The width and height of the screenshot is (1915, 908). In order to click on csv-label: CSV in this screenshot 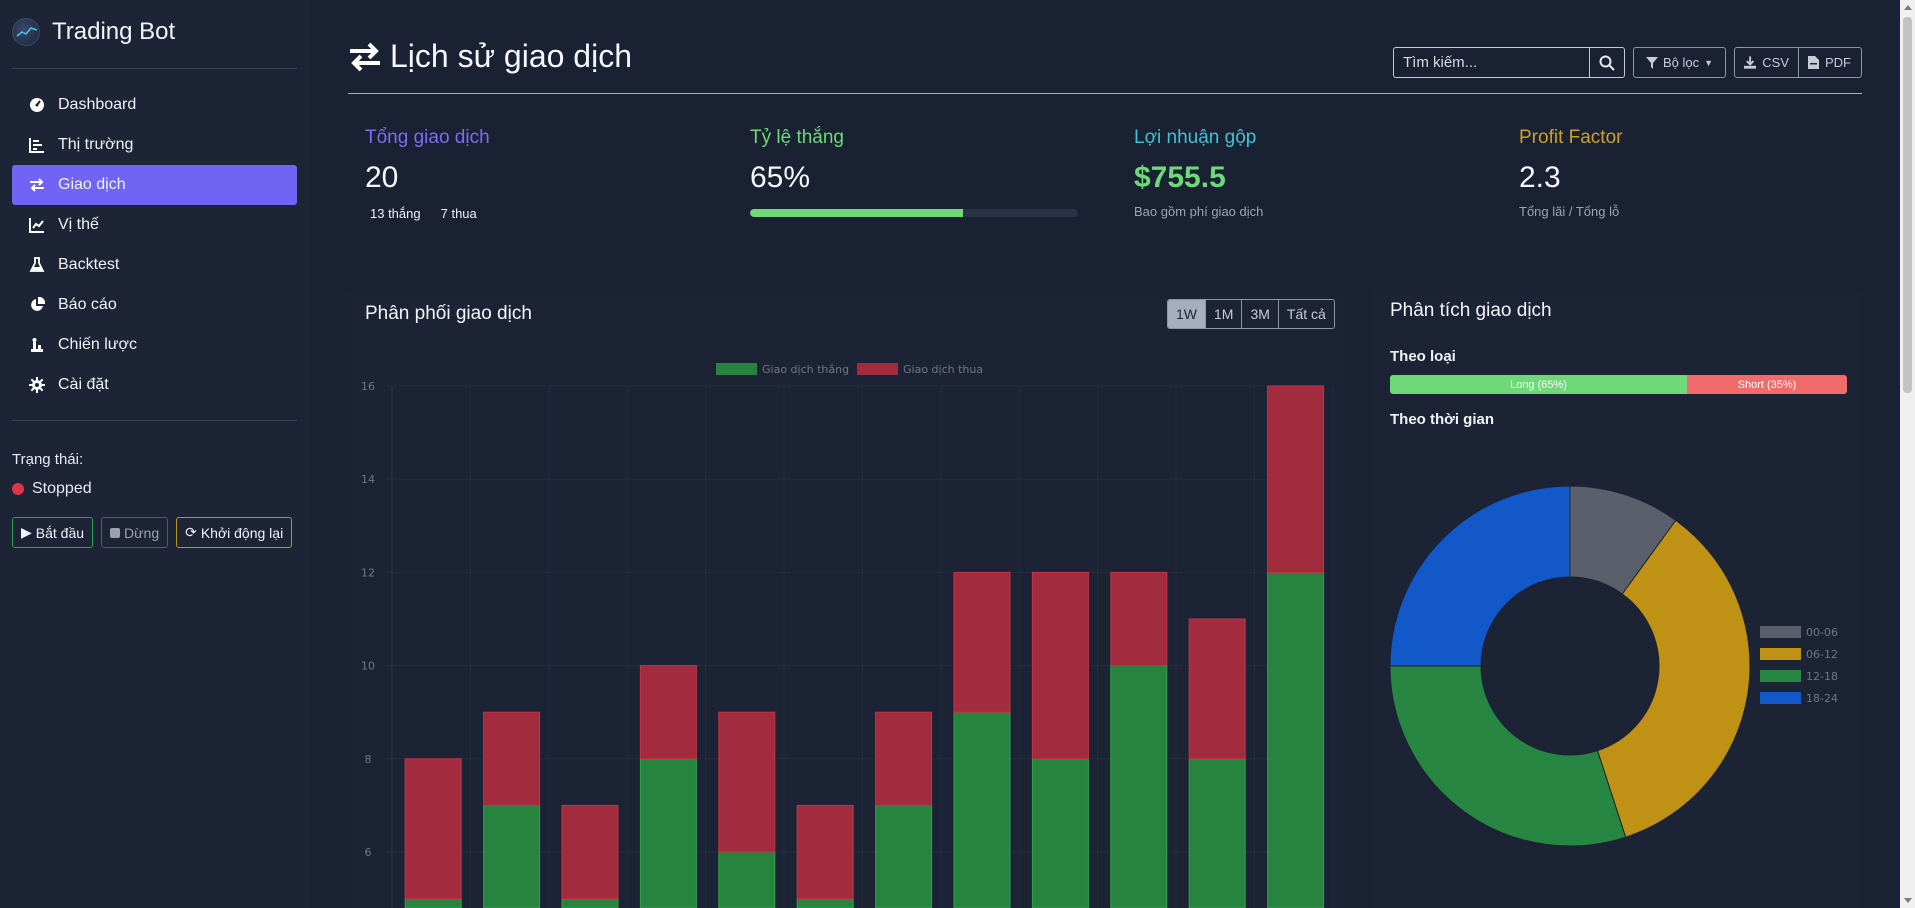, I will do `click(1775, 62)`.